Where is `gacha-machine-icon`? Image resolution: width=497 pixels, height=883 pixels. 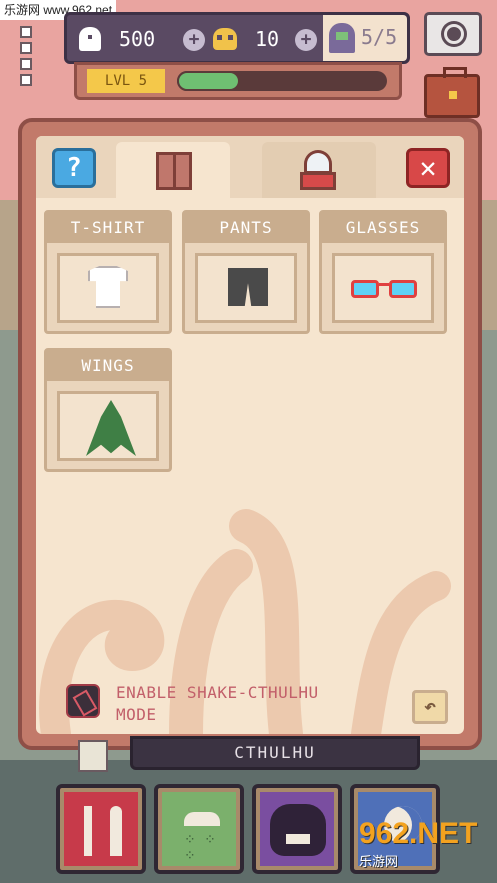 gacha-machine-icon is located at coordinates (318, 170).